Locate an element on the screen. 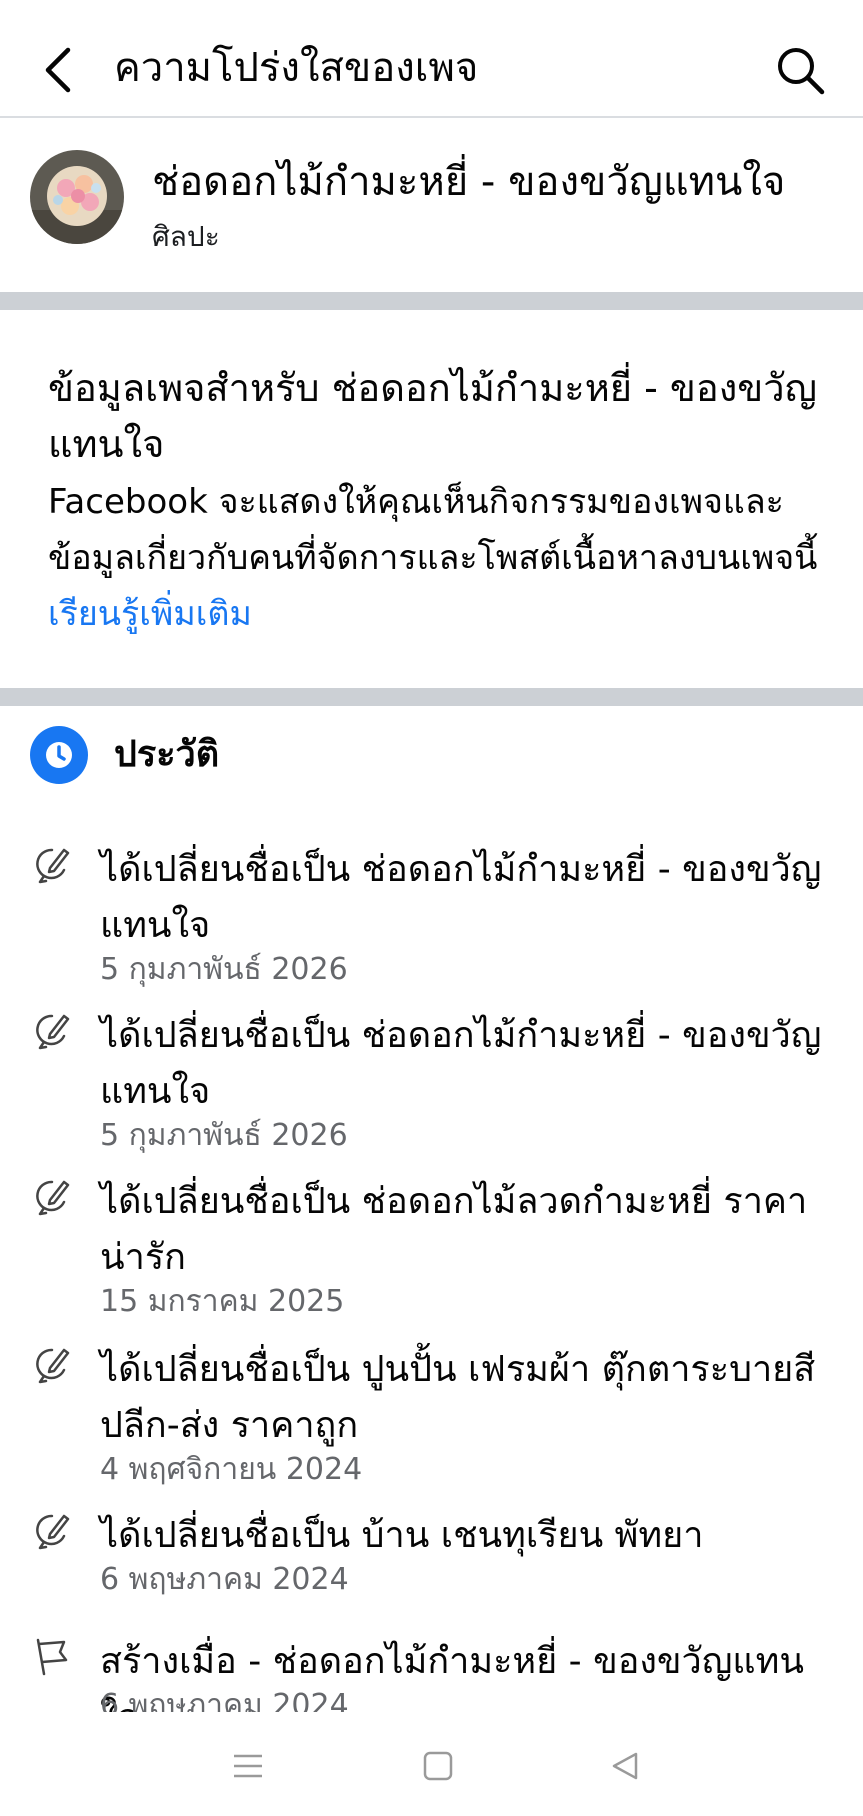  learn-more-link: เรียนรู้เพิ่มเติม is located at coordinates (150, 614).